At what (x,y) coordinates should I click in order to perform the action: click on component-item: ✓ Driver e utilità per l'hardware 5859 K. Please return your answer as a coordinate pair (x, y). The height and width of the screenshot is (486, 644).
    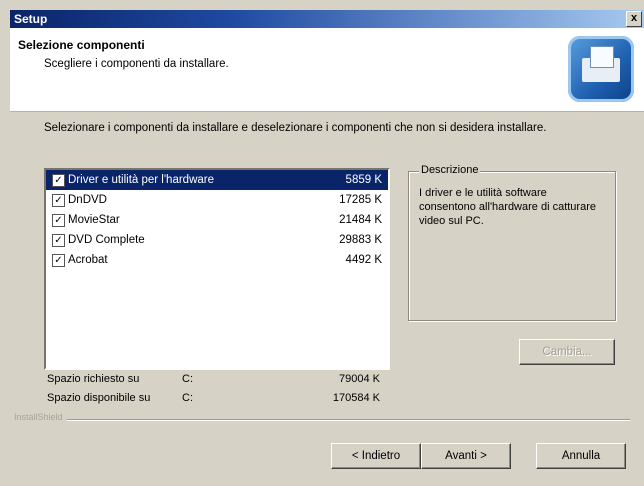
    Looking at the image, I should click on (217, 180).